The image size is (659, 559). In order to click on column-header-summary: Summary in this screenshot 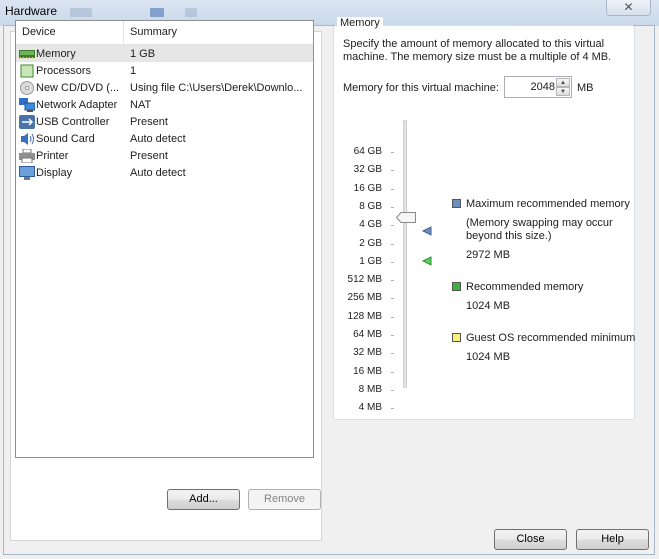, I will do `click(150, 32)`.